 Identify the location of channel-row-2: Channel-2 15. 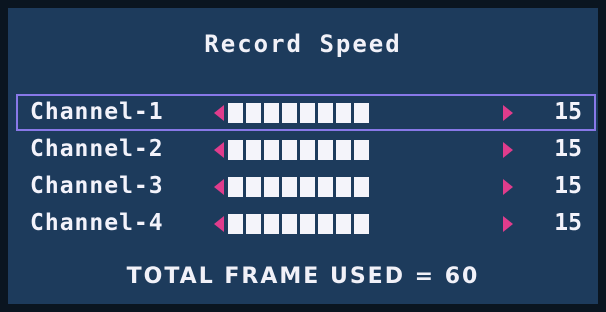
(306, 149).